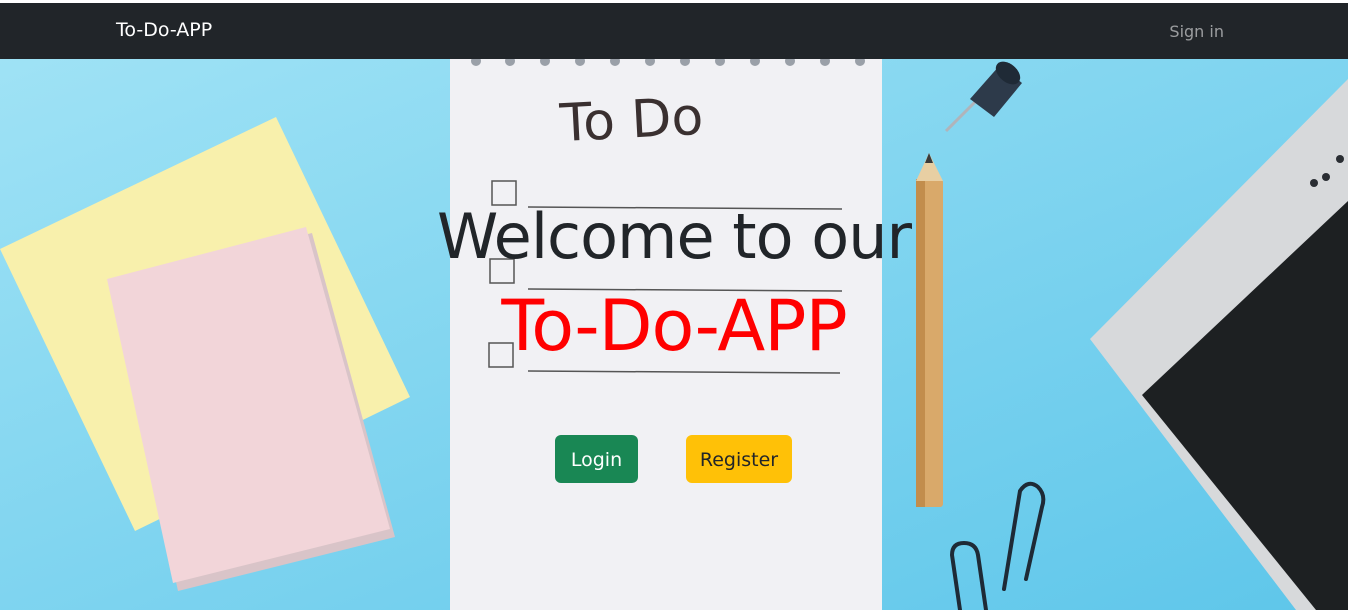 The width and height of the screenshot is (1348, 610). I want to click on notepad-handwriting: To Do, so click(631, 120).